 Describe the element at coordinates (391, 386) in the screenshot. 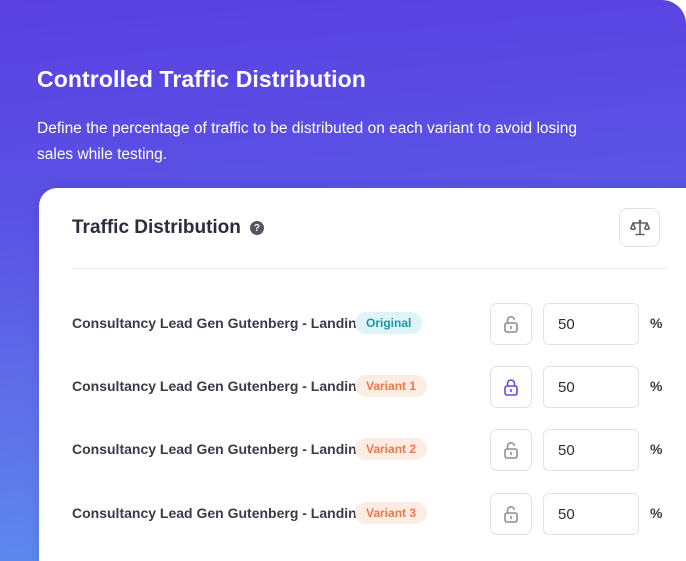

I see `variant-badge: Variant 1` at that location.